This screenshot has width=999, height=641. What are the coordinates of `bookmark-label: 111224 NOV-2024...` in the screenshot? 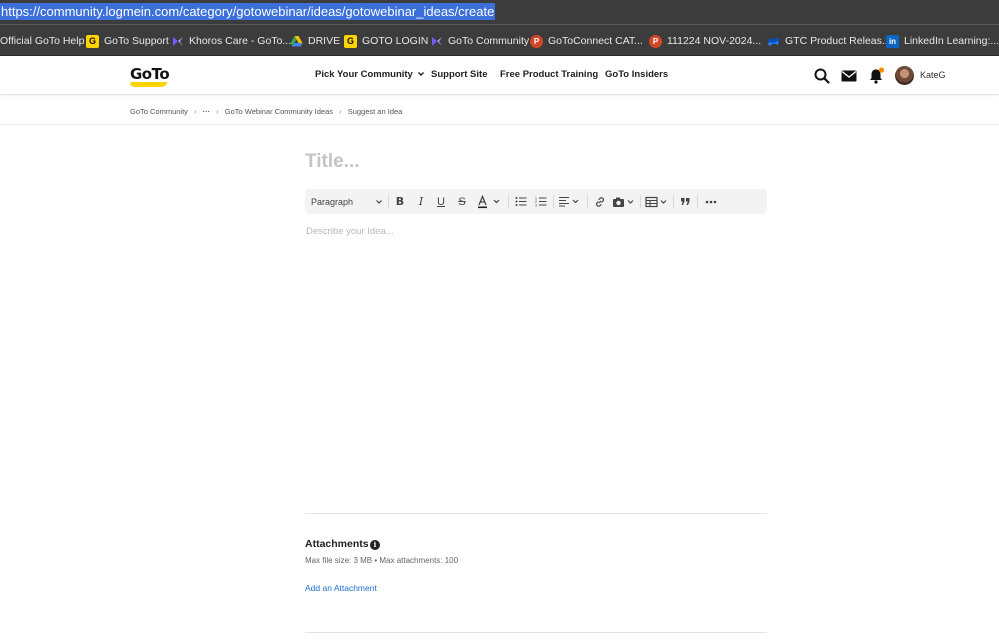 It's located at (714, 41).